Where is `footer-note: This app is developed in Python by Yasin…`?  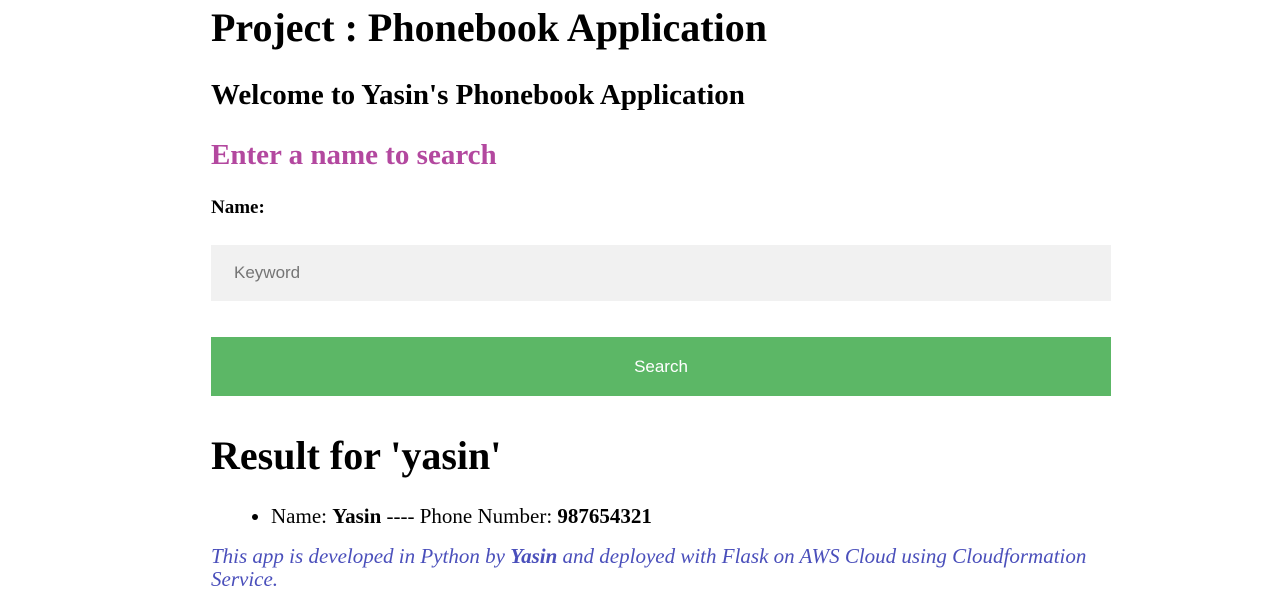
footer-note: This app is developed in Python by Yasin… is located at coordinates (651, 568).